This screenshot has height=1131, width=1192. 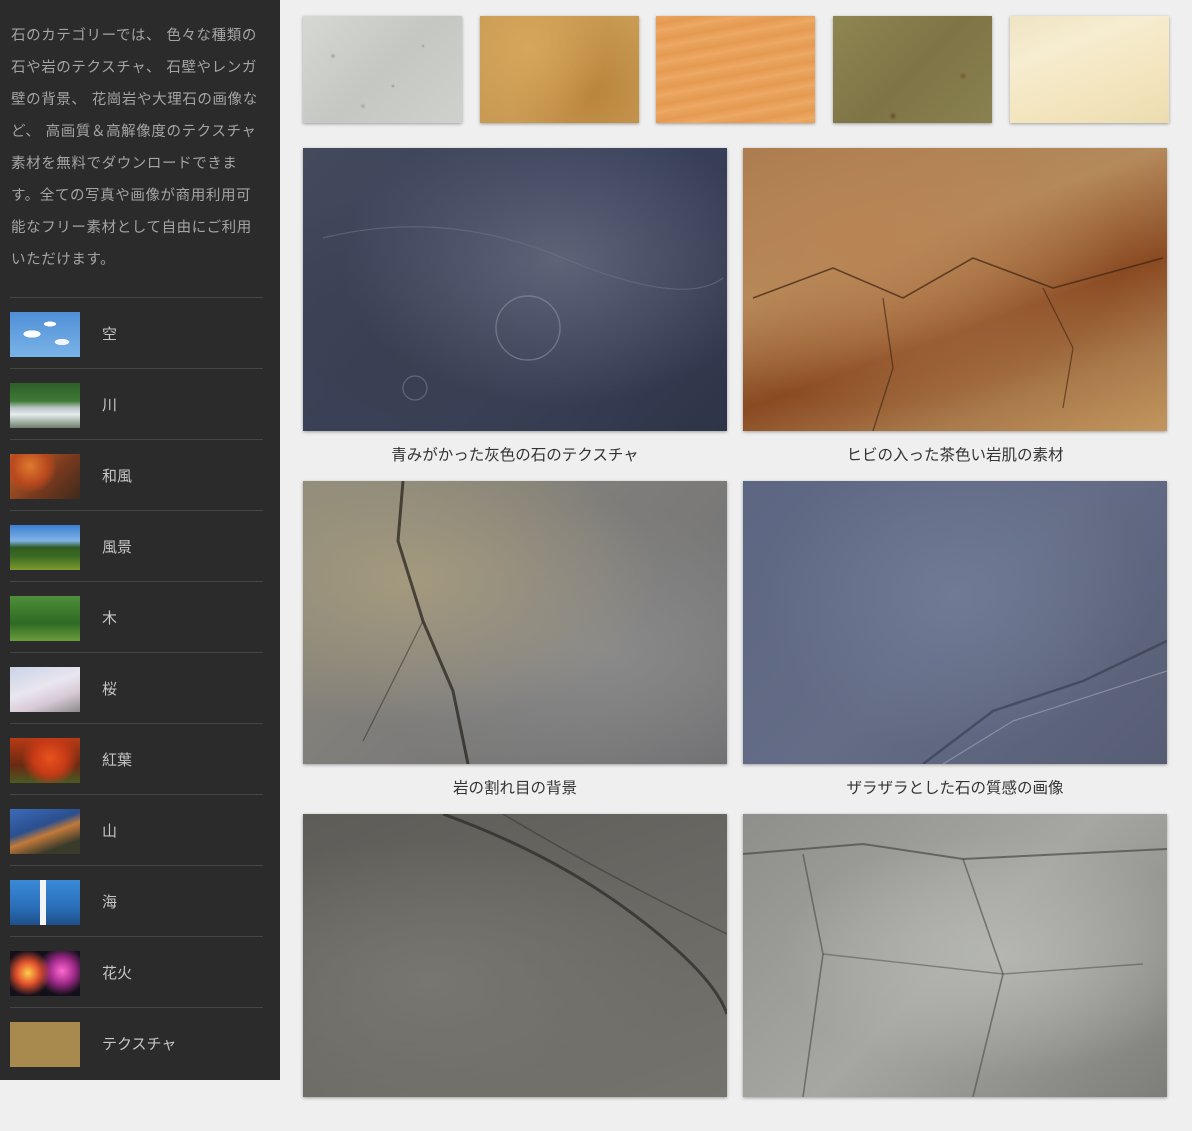 What do you see at coordinates (45, 760) in the screenshot?
I see `autumn-leaves-thumbnail` at bounding box center [45, 760].